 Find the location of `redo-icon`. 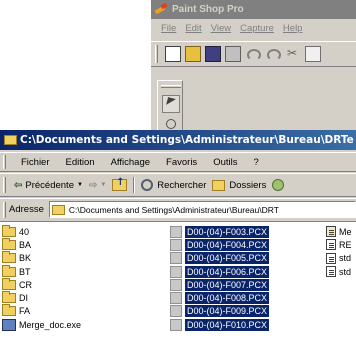

redo-icon is located at coordinates (273, 54).